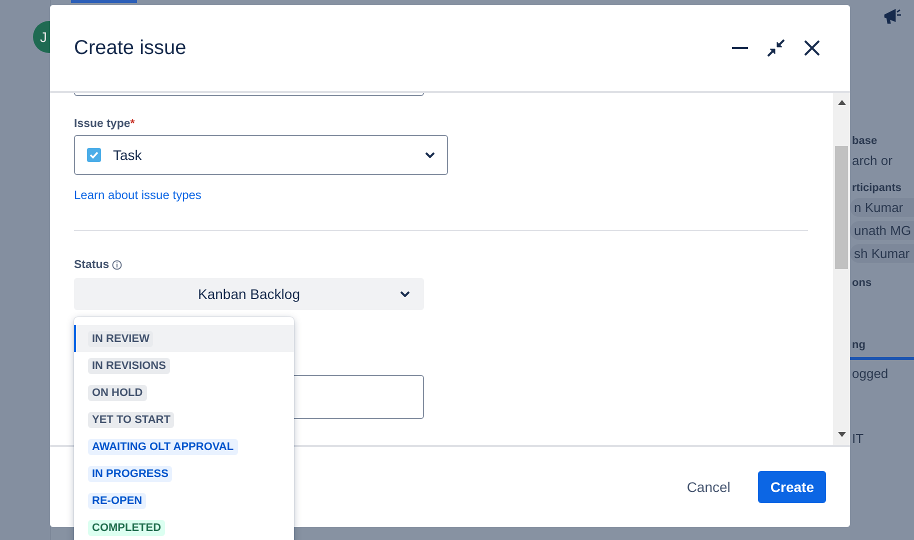  I want to click on help-link: Learn about issue types, so click(138, 195).